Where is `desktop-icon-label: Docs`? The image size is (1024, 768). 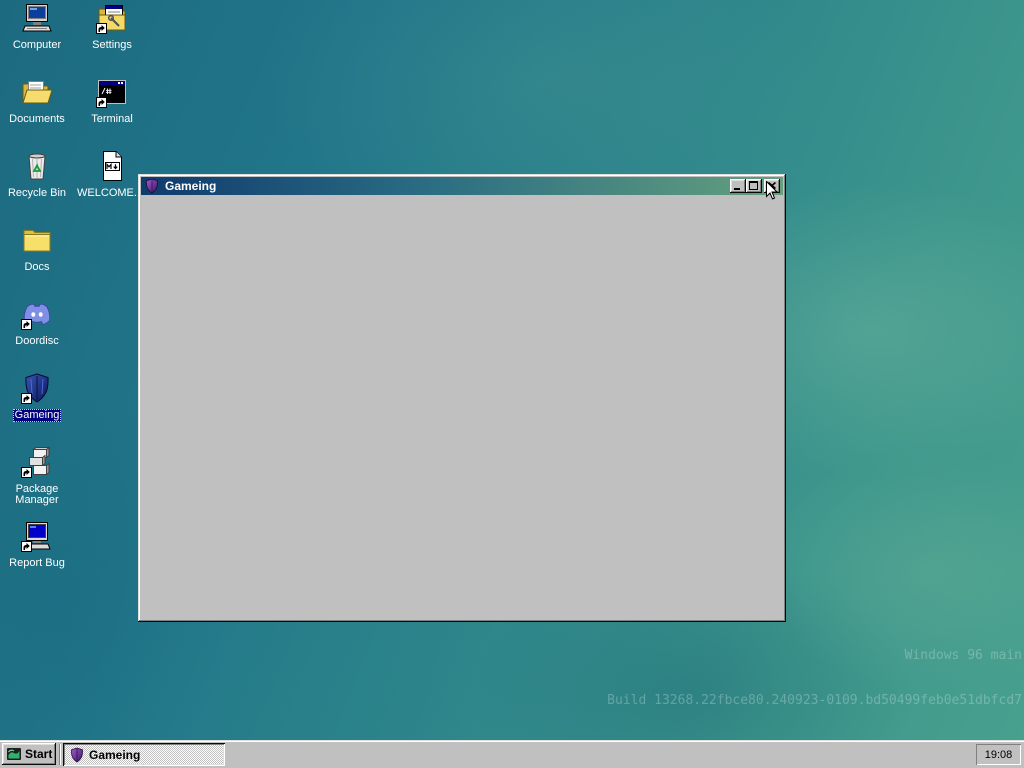 desktop-icon-label: Docs is located at coordinates (37, 267).